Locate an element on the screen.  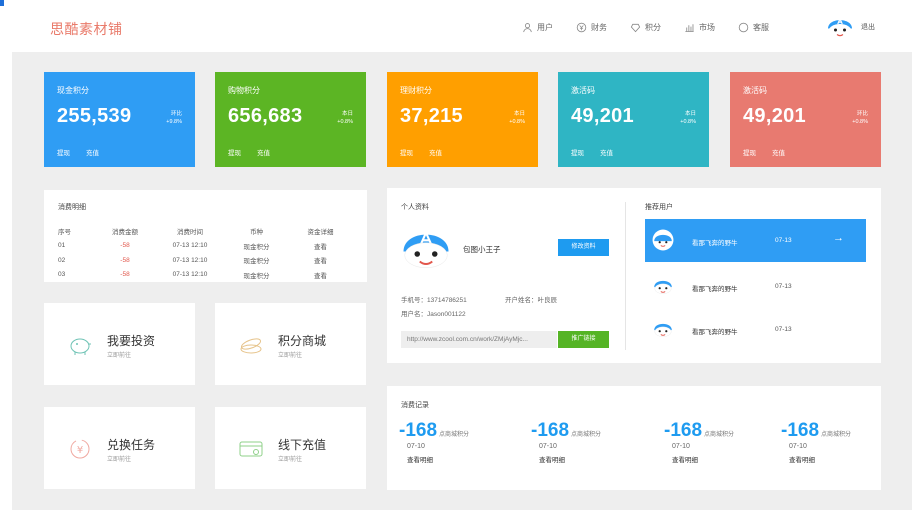
tile-offline-recharge: 线下充值 立即前往 is located at coordinates (290, 448).